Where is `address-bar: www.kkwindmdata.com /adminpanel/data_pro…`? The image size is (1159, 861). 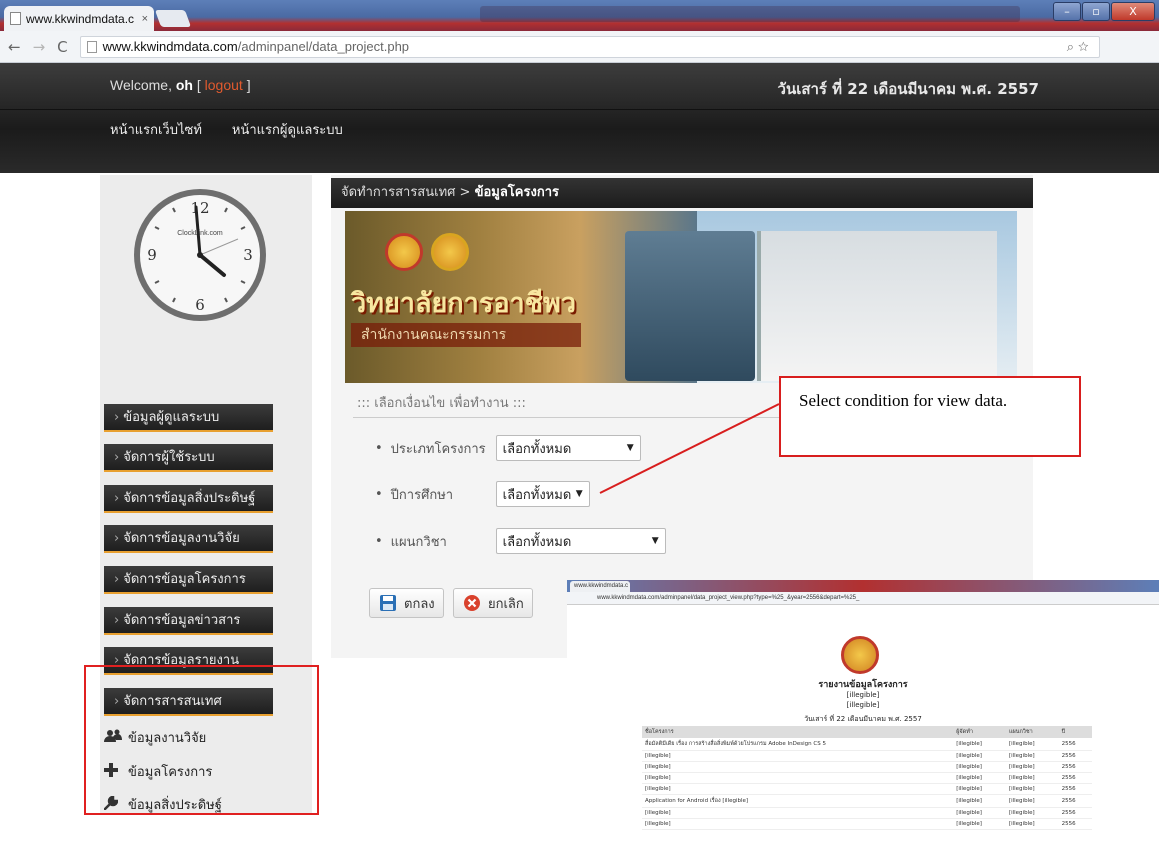
address-bar: www.kkwindmdata.com /adminpanel/data_pro… is located at coordinates (589, 46).